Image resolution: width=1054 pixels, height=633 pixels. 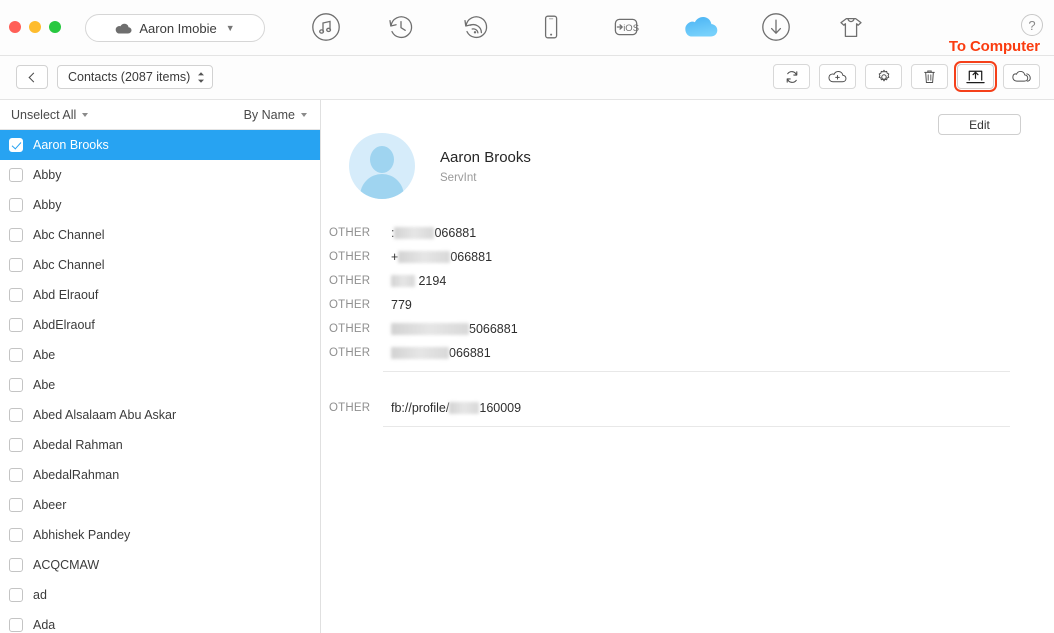 I want to click on category-selector: Contacts (2087 items), so click(x=135, y=77).